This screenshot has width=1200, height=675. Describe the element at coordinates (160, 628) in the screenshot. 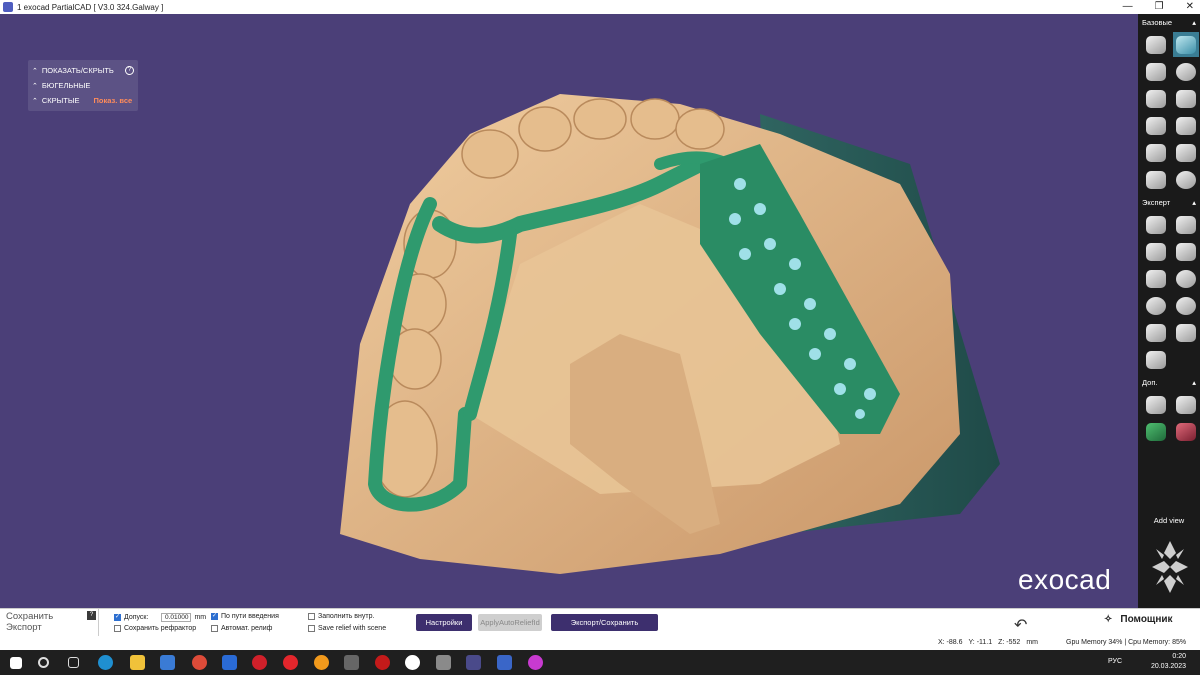

I see `save-refractor-label: Сохранить рефрактор` at that location.